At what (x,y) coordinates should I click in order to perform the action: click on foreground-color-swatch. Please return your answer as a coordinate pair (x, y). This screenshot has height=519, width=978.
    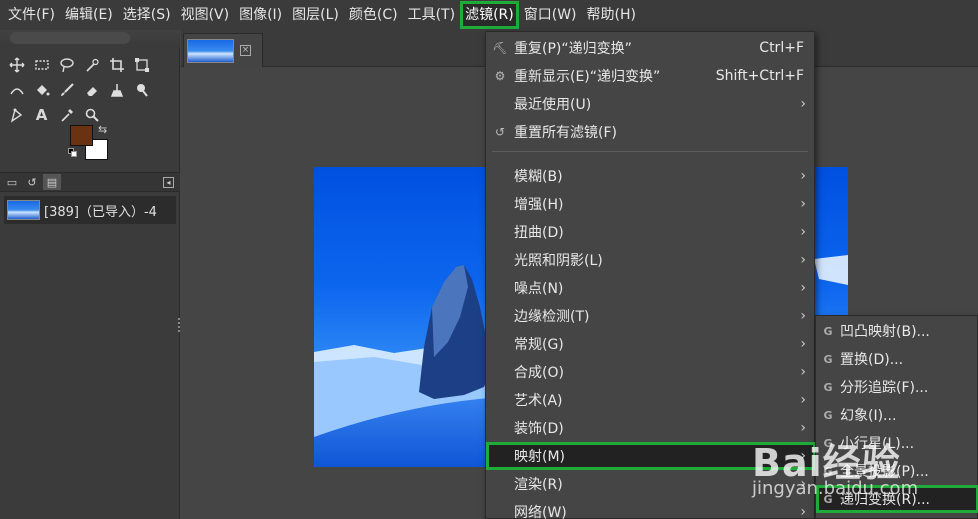
    Looking at the image, I should click on (81, 135).